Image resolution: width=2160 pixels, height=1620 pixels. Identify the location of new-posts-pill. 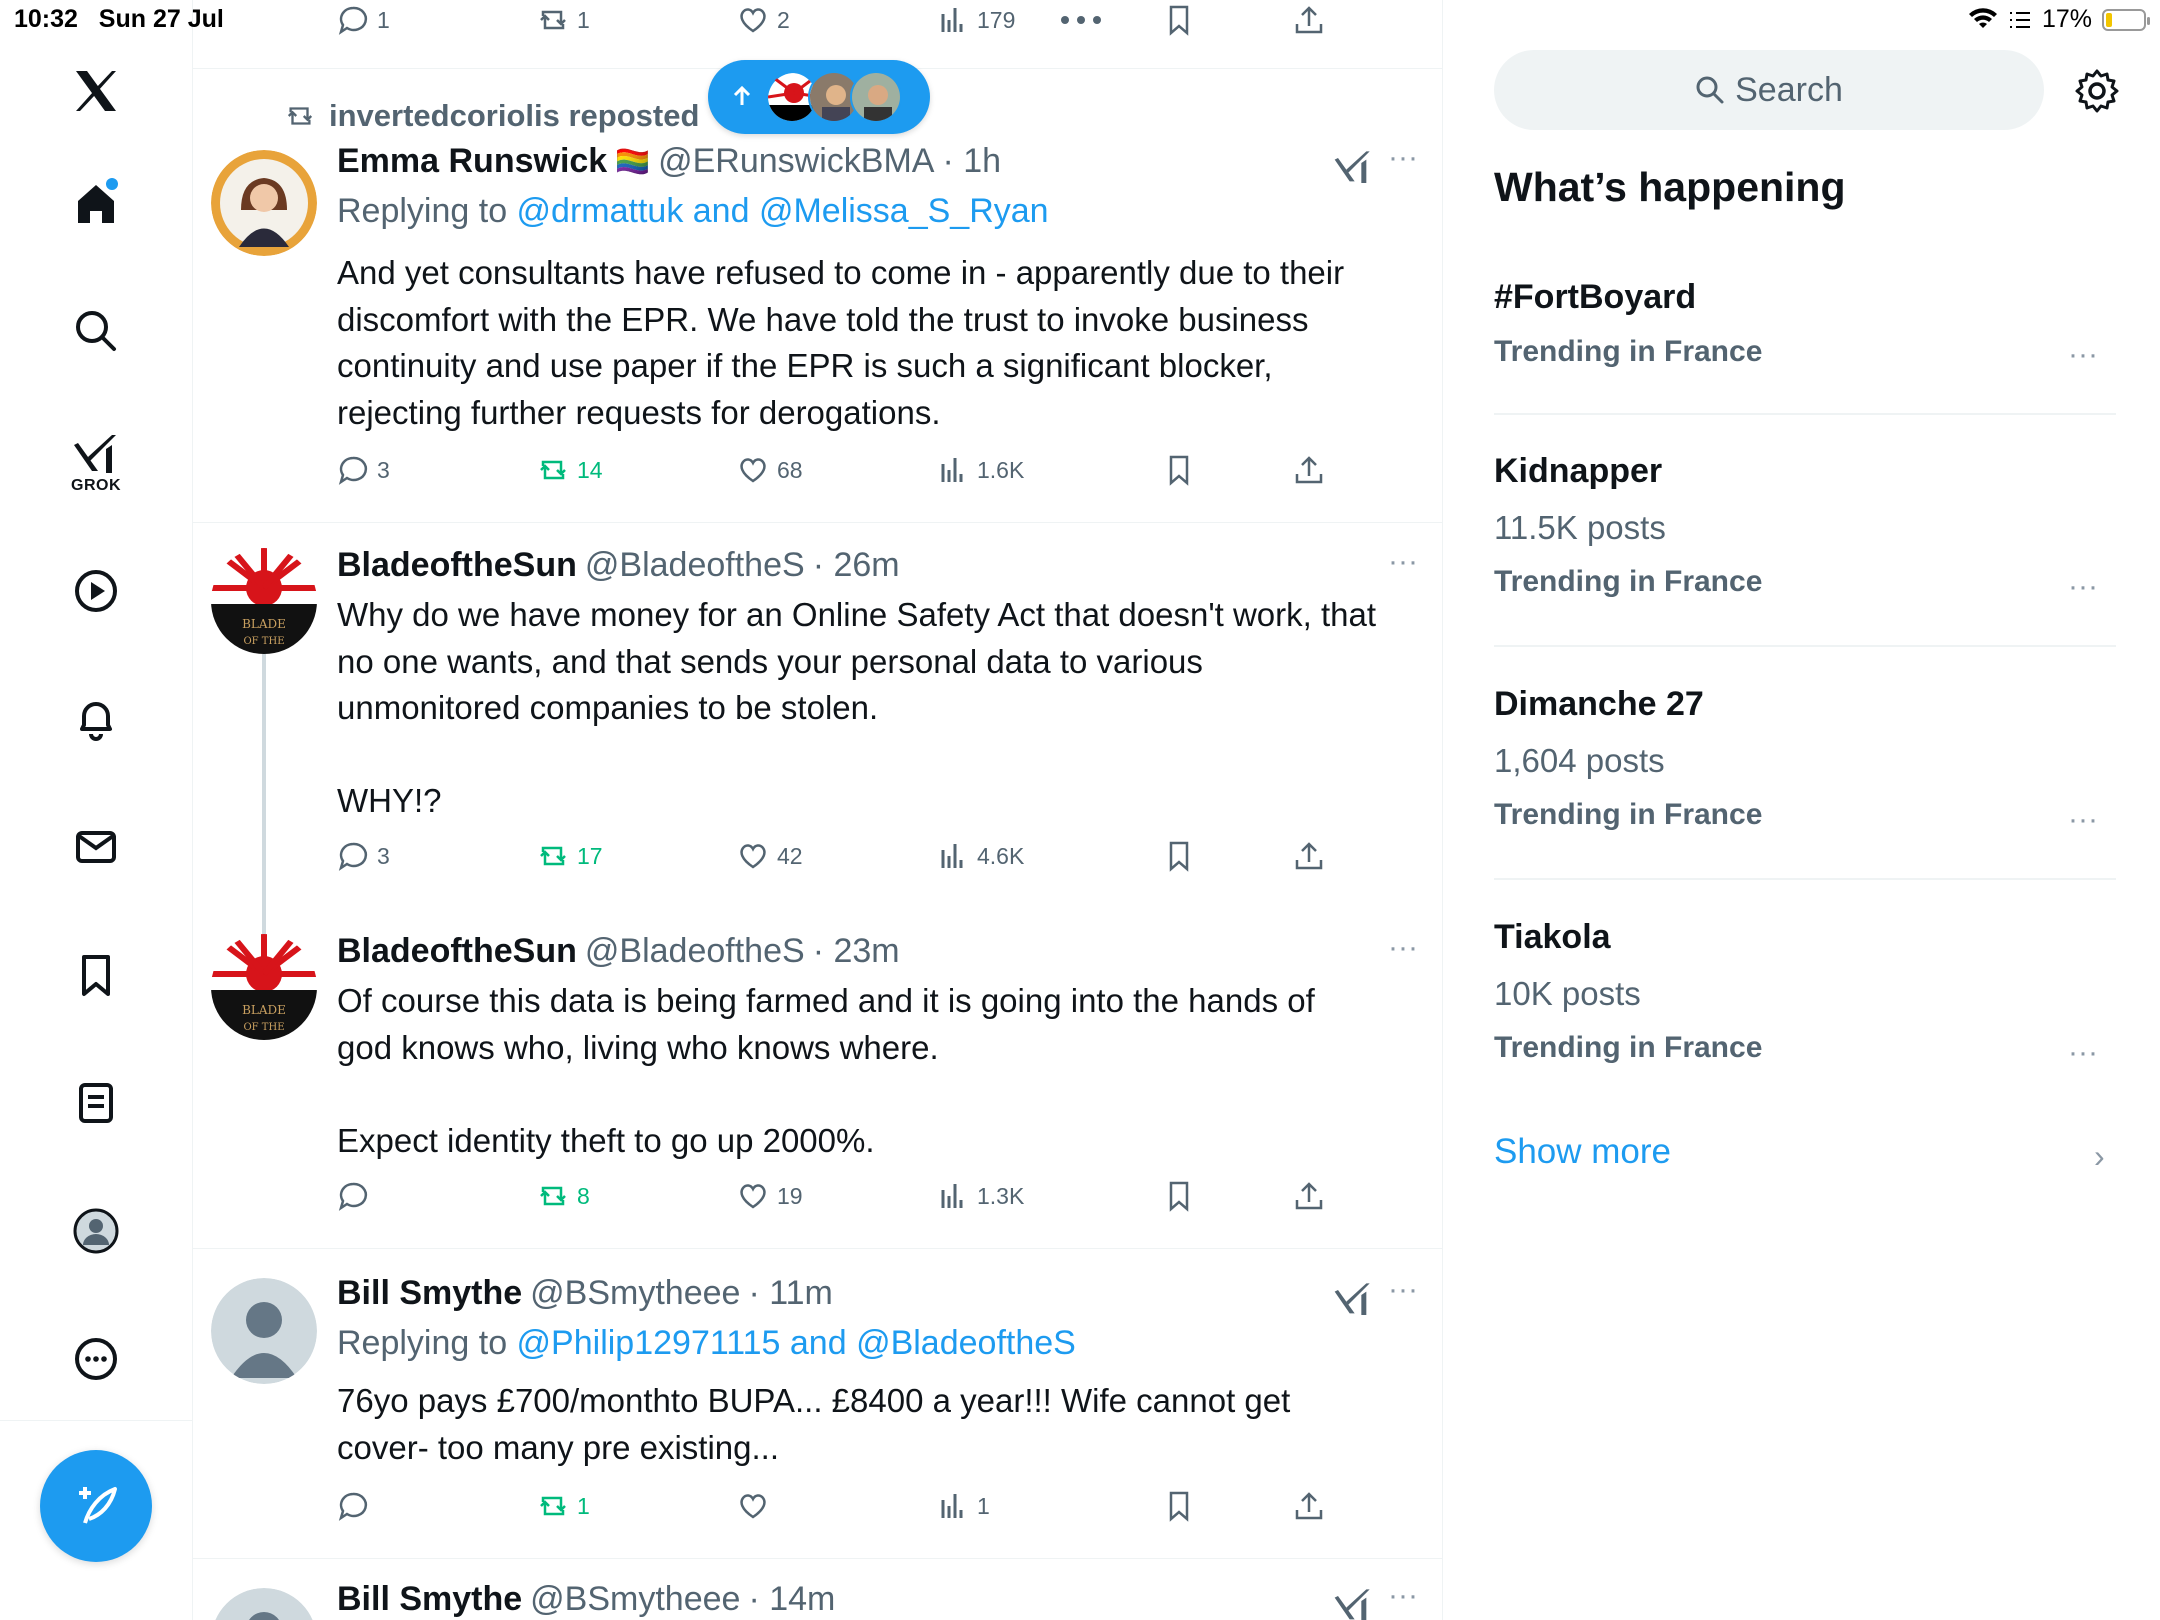
(819, 97).